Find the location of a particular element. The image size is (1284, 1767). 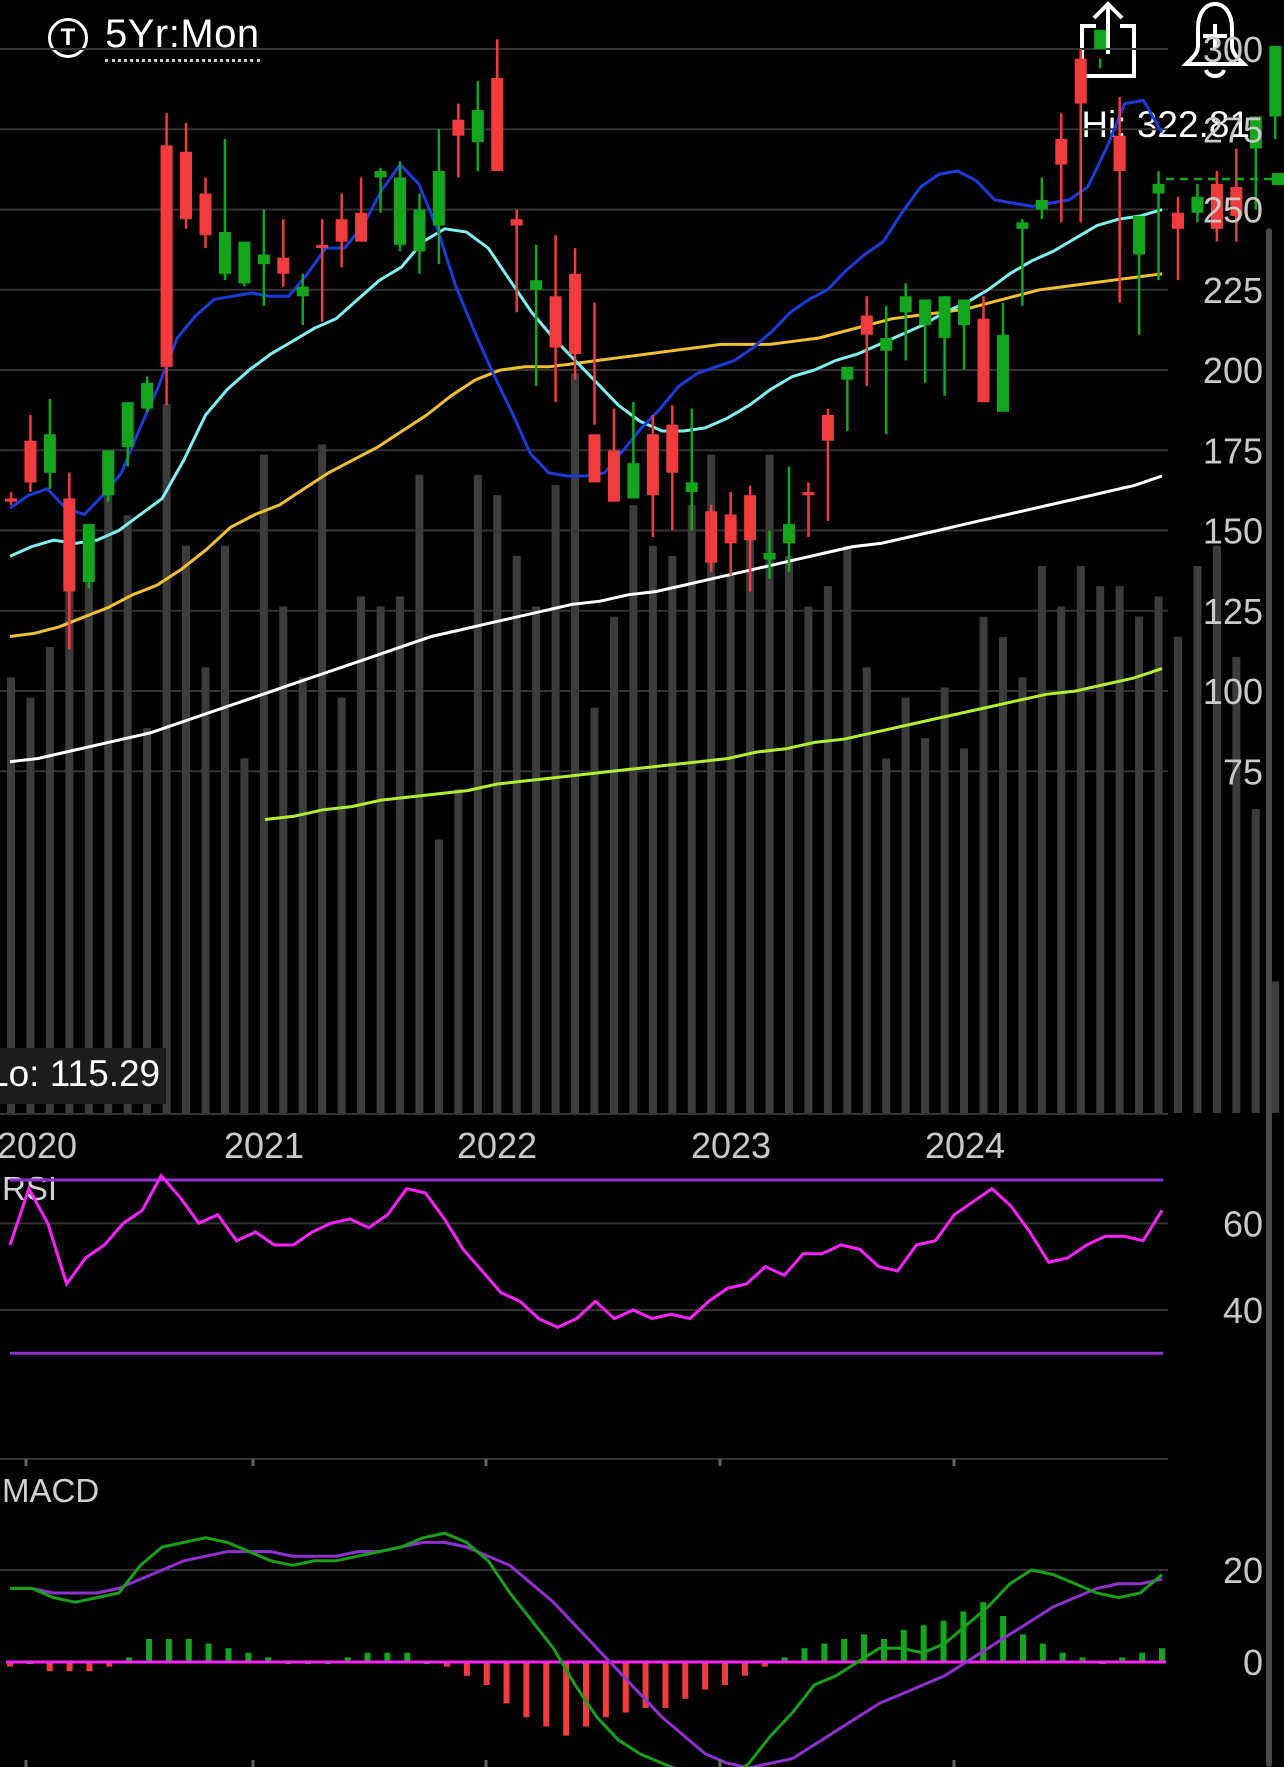

price-tick-label: 150 is located at coordinates (1233, 531).